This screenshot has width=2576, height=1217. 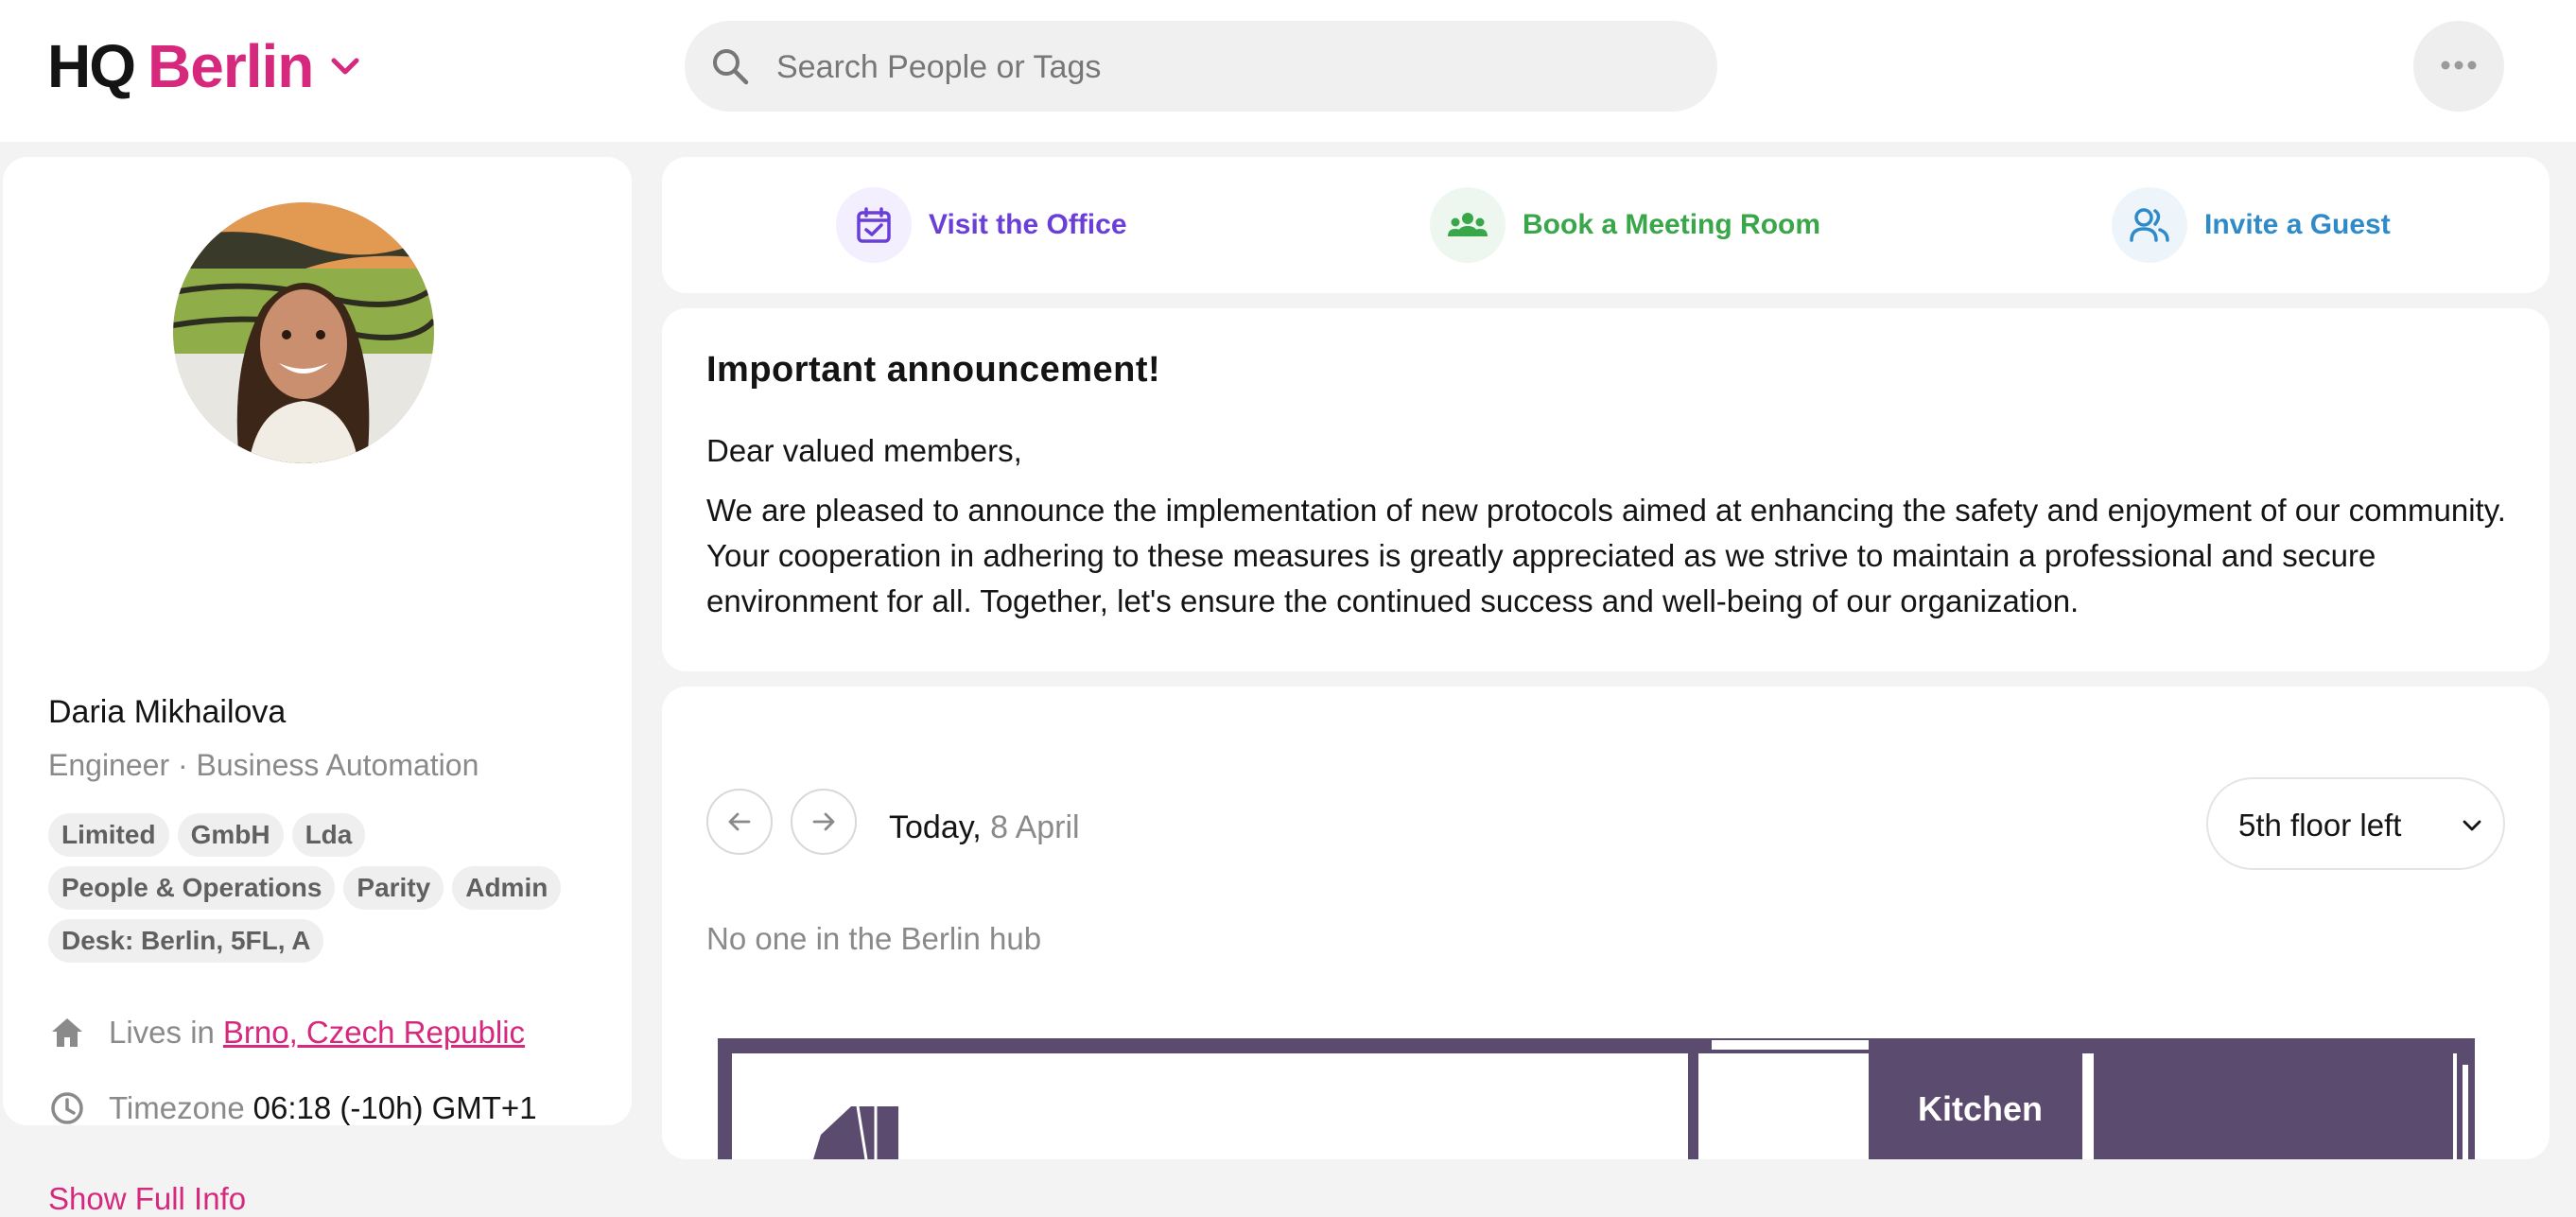 I want to click on visit-office-icon-wrap, so click(x=874, y=225).